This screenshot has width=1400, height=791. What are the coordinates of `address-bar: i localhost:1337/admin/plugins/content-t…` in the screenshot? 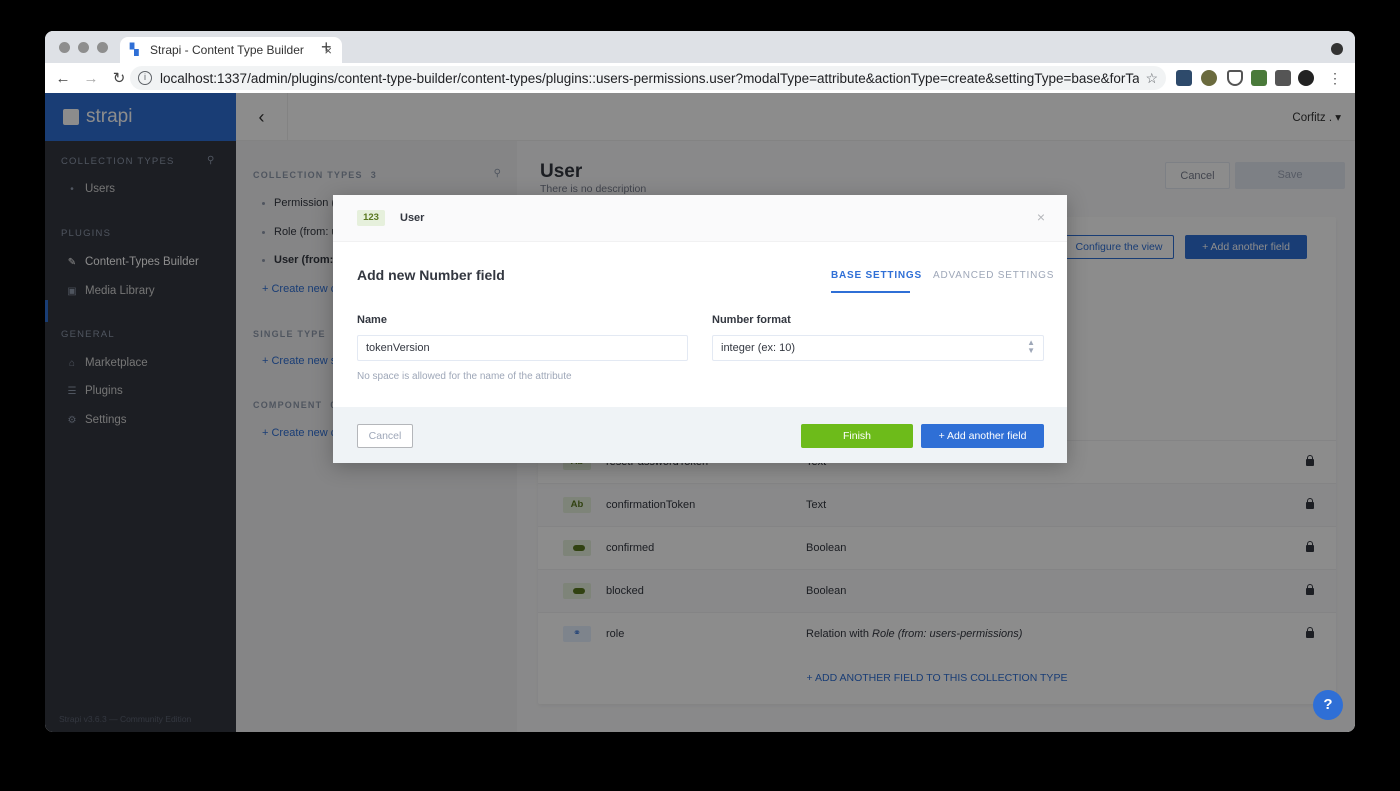 It's located at (648, 78).